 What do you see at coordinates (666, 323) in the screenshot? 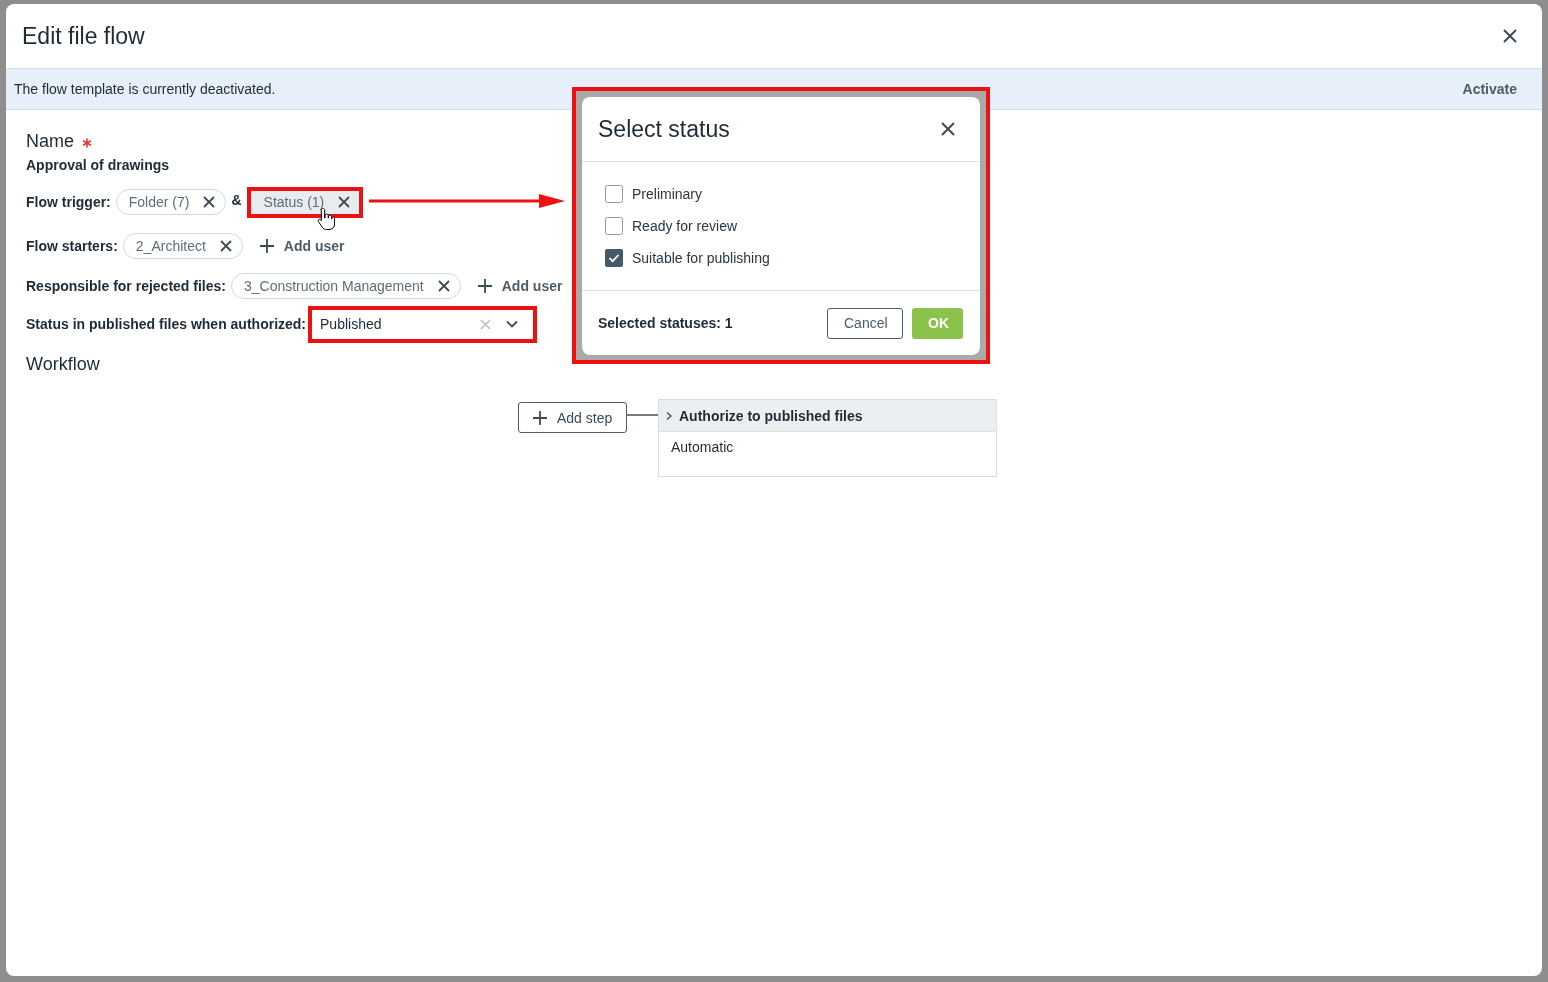
I see `selection-count: Selected statuses: 1` at bounding box center [666, 323].